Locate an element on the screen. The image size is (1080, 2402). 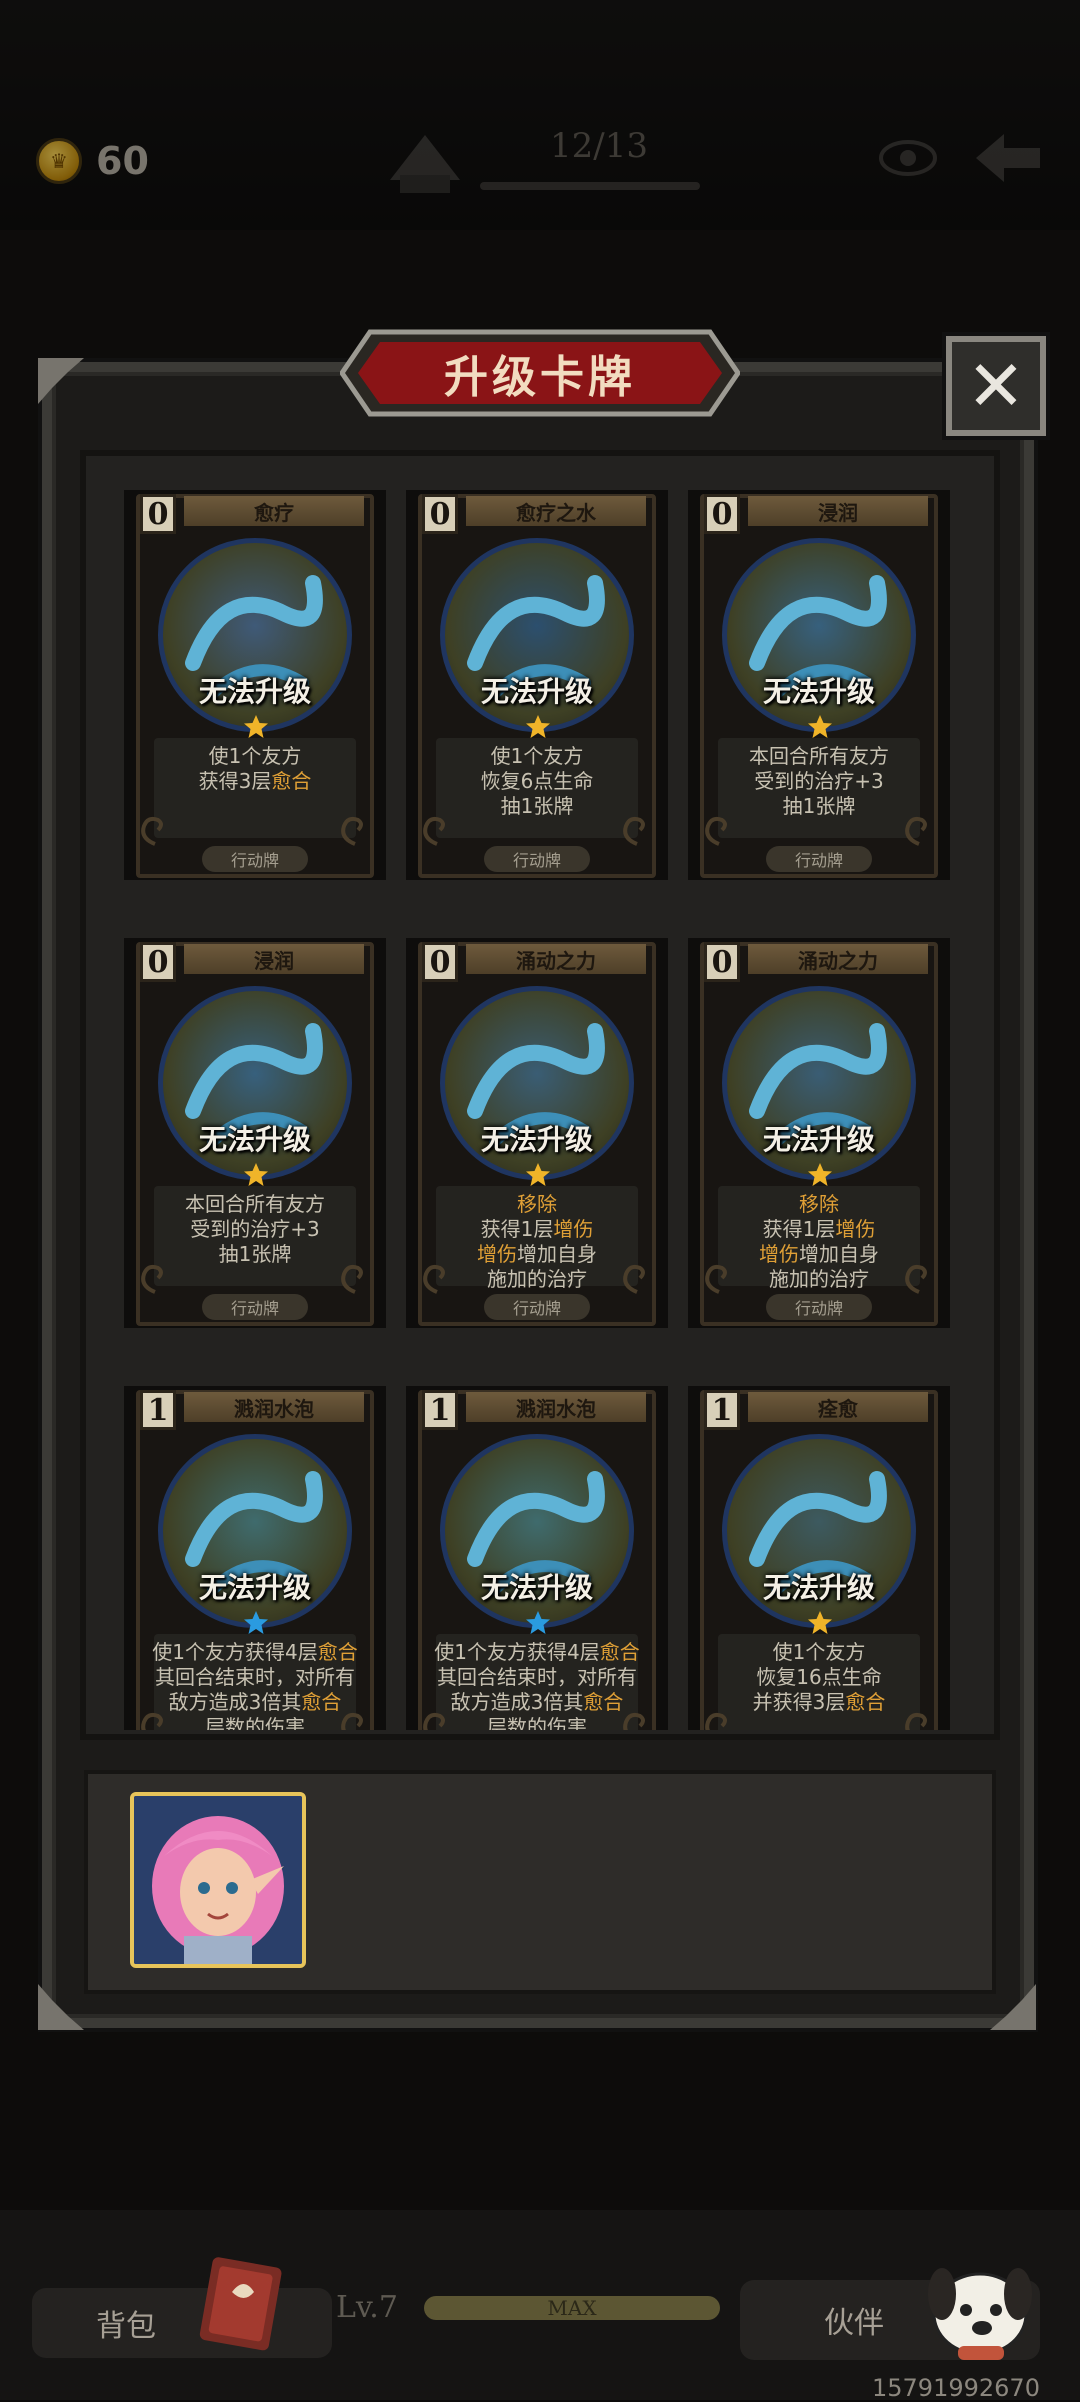
backpack-book-icon is located at coordinates (240, 2304).